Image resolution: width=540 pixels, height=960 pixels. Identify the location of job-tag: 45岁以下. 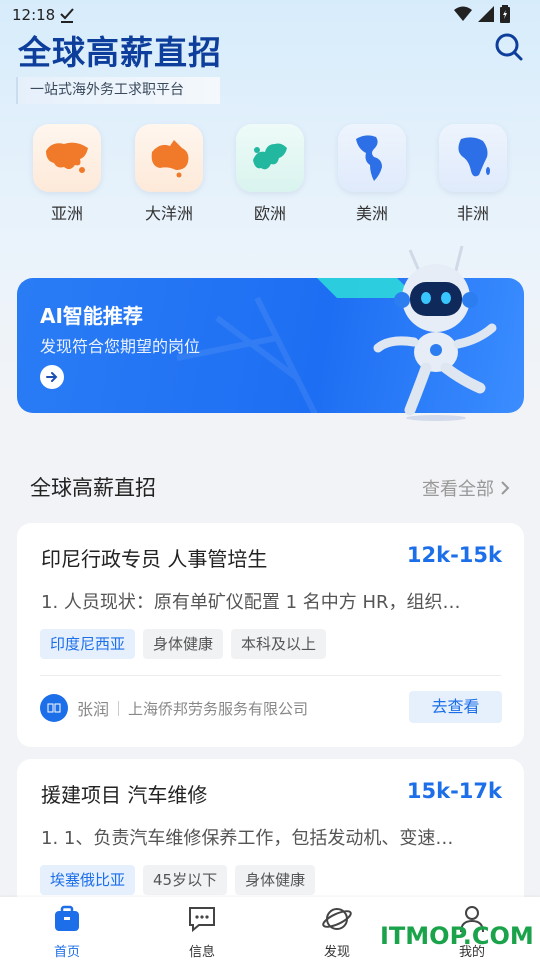
(185, 880).